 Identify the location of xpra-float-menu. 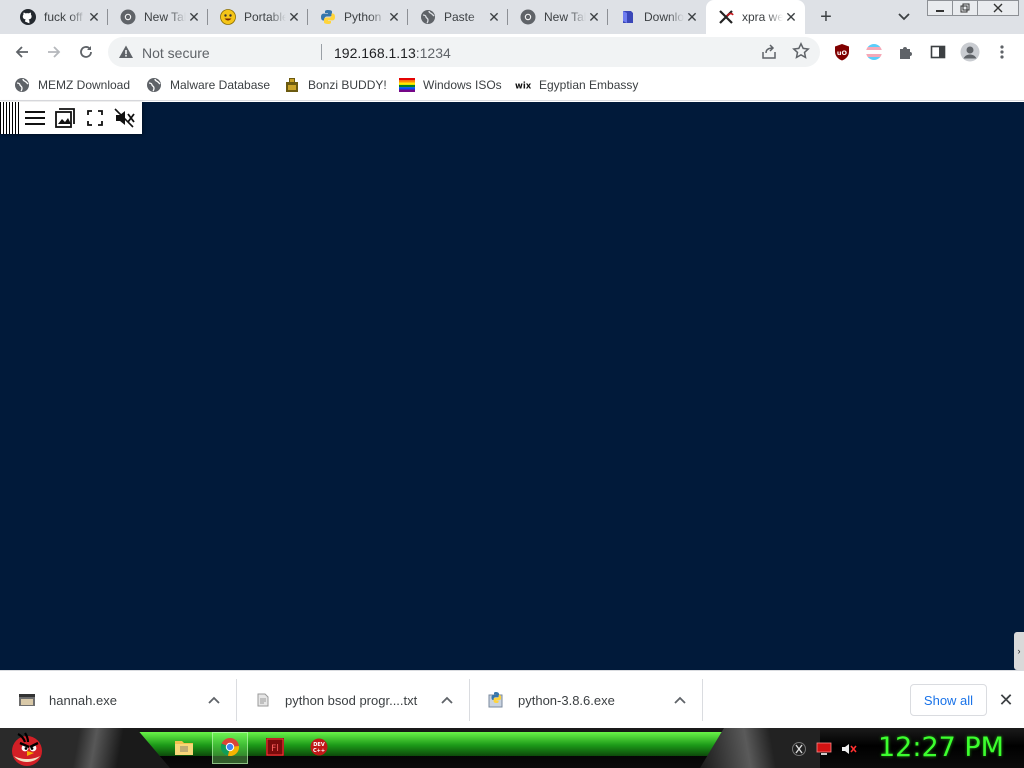
(71, 118).